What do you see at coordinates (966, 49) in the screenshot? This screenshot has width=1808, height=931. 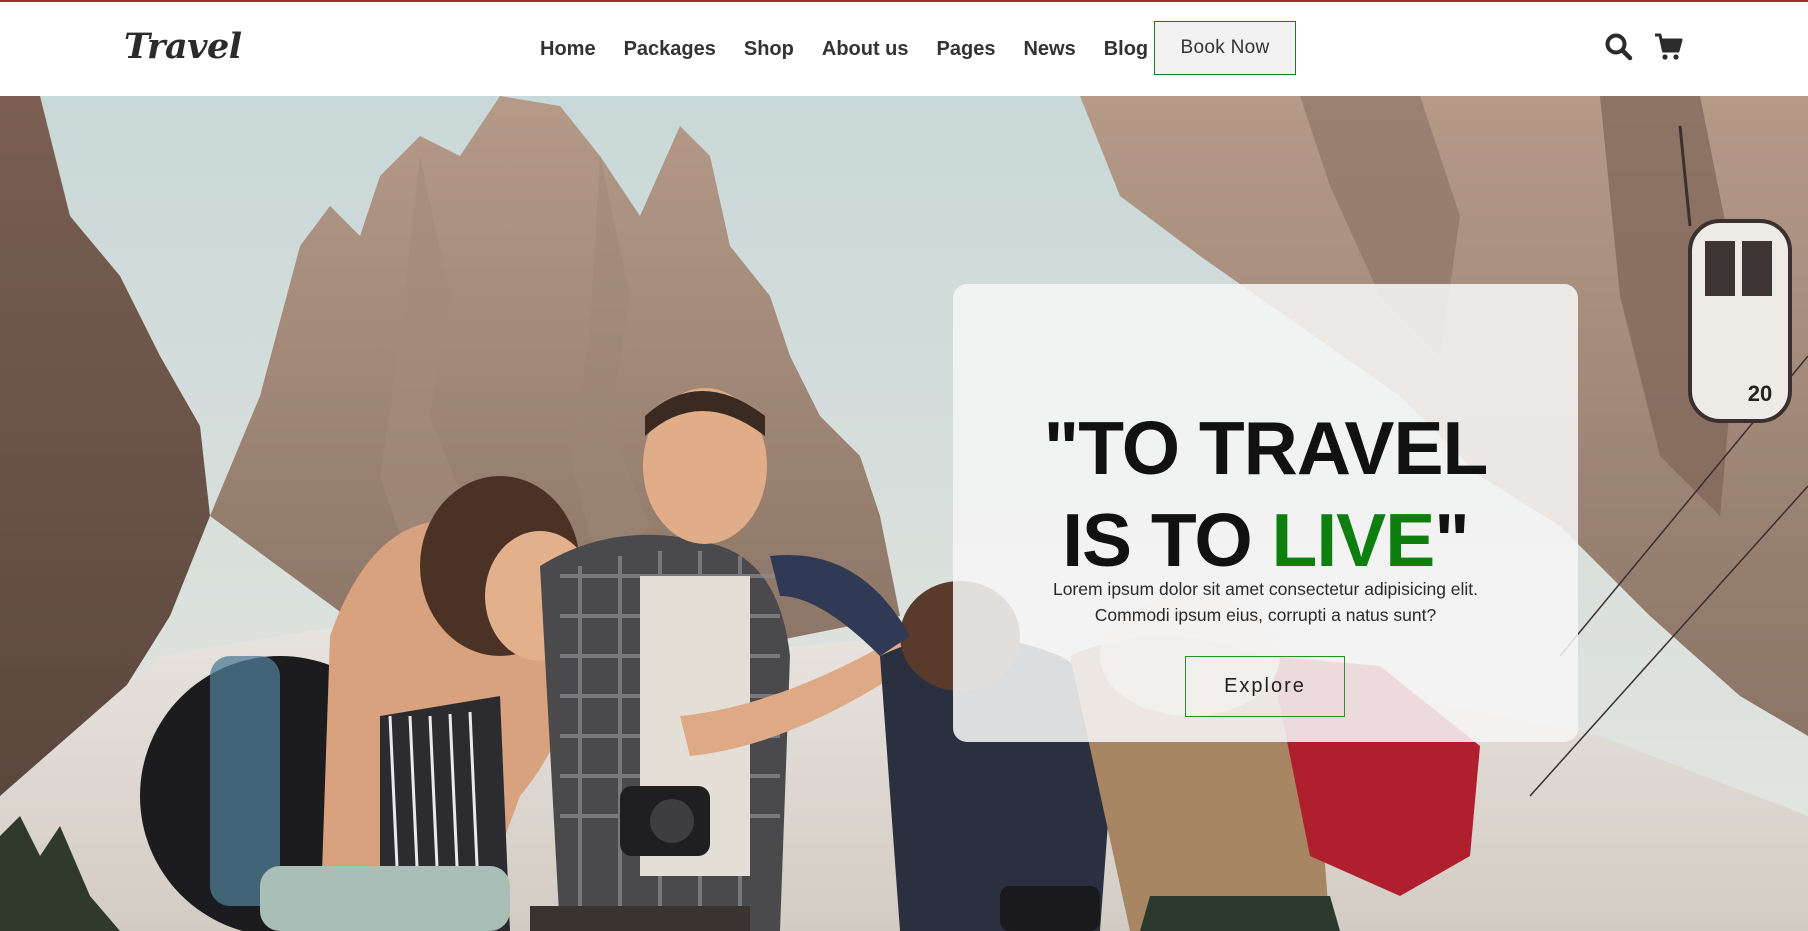 I see `nav-pages: Pages` at bounding box center [966, 49].